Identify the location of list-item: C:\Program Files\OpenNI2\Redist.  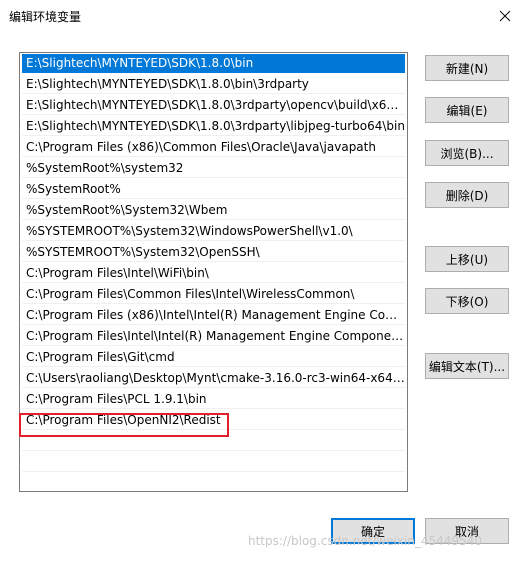
(213, 420).